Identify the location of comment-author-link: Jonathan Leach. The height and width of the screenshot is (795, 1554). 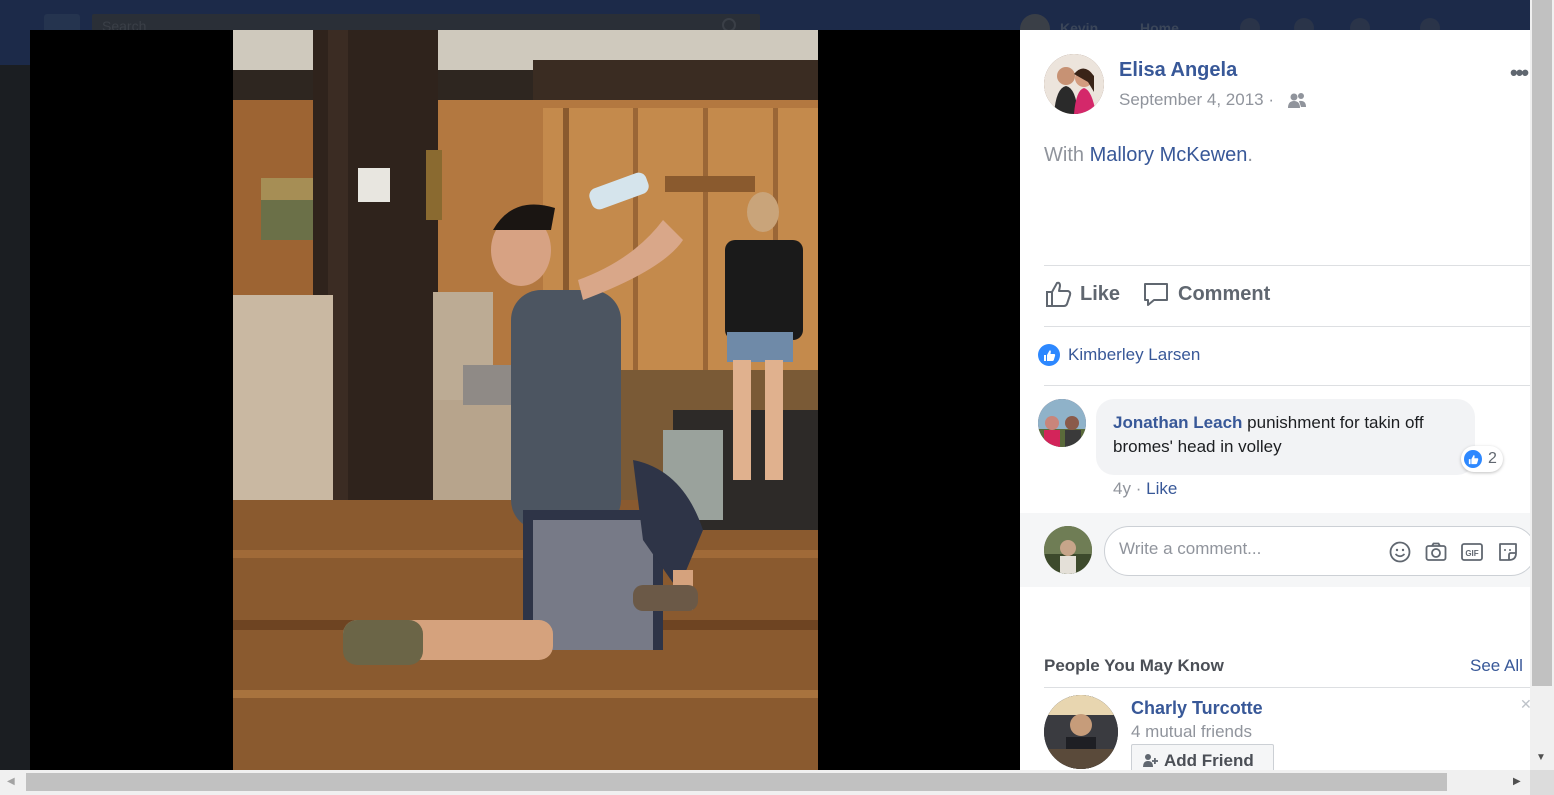
(1177, 422).